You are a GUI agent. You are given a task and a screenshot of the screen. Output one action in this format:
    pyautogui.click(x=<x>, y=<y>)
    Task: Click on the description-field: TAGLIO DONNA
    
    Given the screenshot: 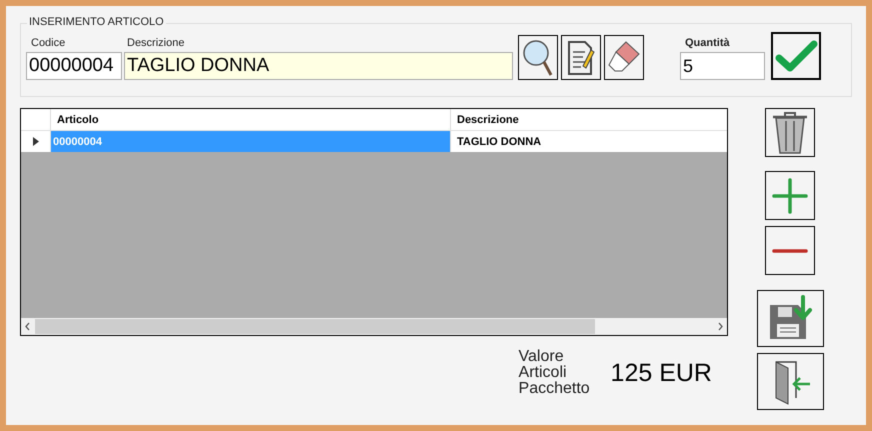 What is the action you would take?
    pyautogui.click(x=318, y=66)
    